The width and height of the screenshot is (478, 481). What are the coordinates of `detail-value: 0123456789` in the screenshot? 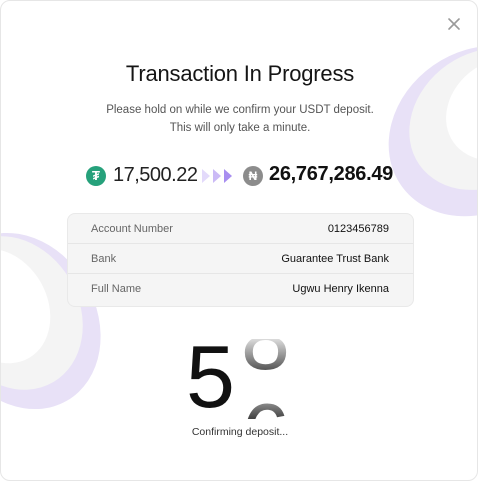 It's located at (358, 229).